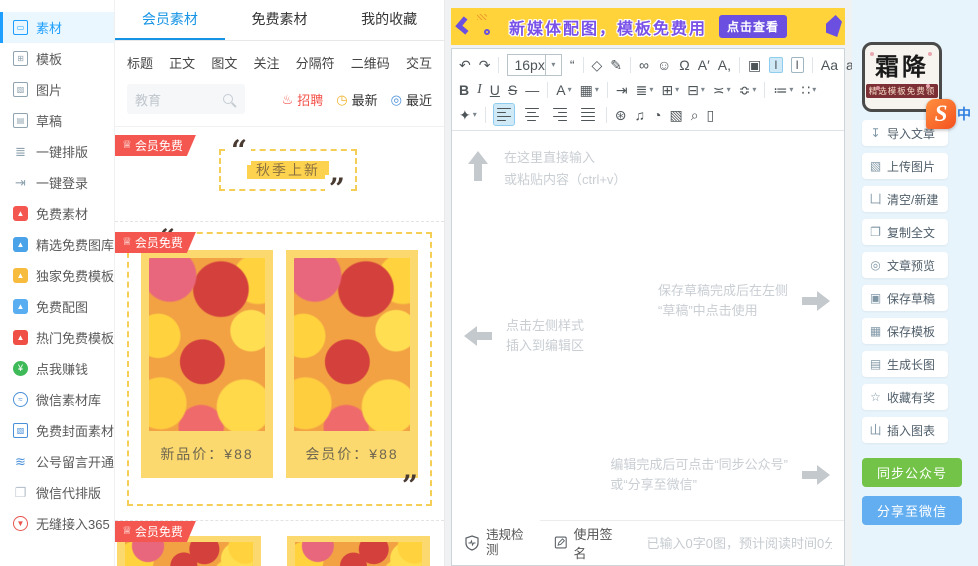 This screenshot has width=978, height=566. Describe the element at coordinates (57, 306) in the screenshot. I see `sidebar-item-9: ▲ 免费配图` at that location.